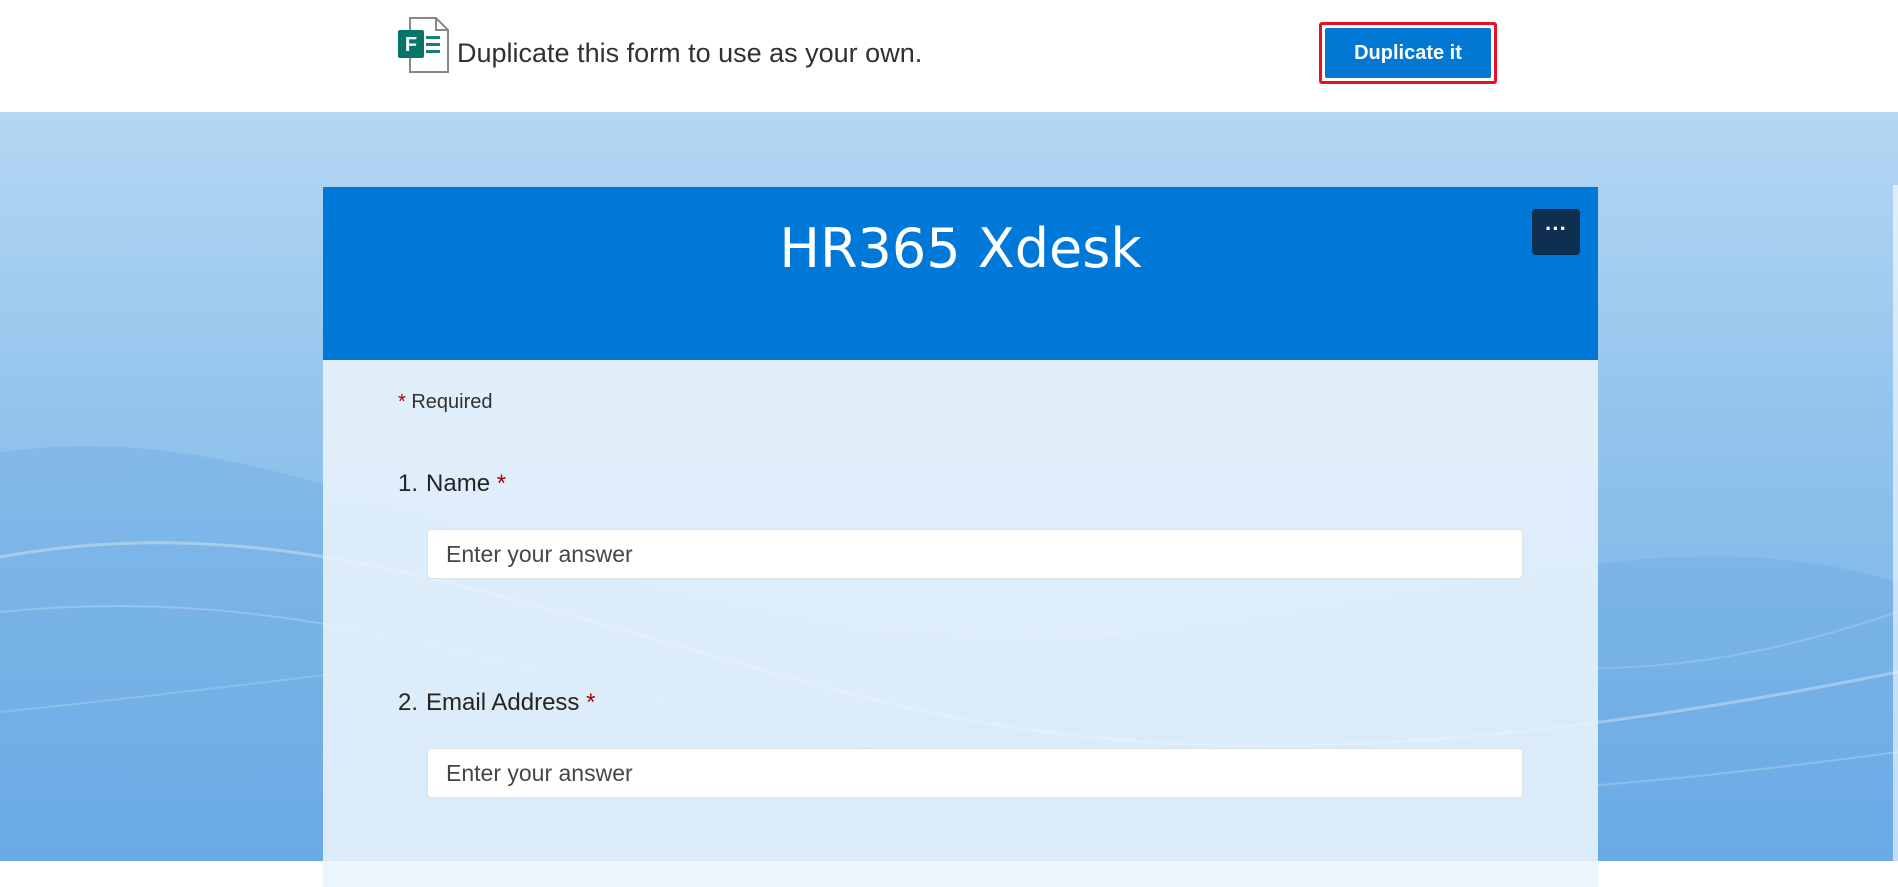 Image resolution: width=1898 pixels, height=887 pixels. I want to click on email-address-input, so click(975, 773).